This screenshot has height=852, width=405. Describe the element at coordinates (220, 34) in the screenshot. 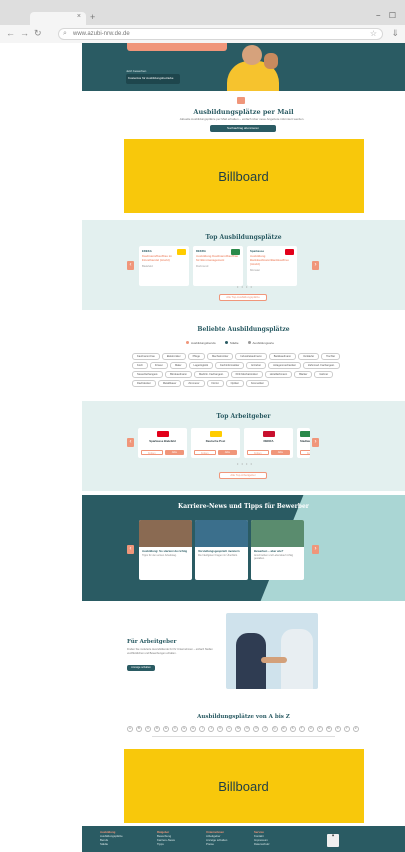

I see `address-bar: ⌕ www.azubi-nrw.de.de ☆` at that location.